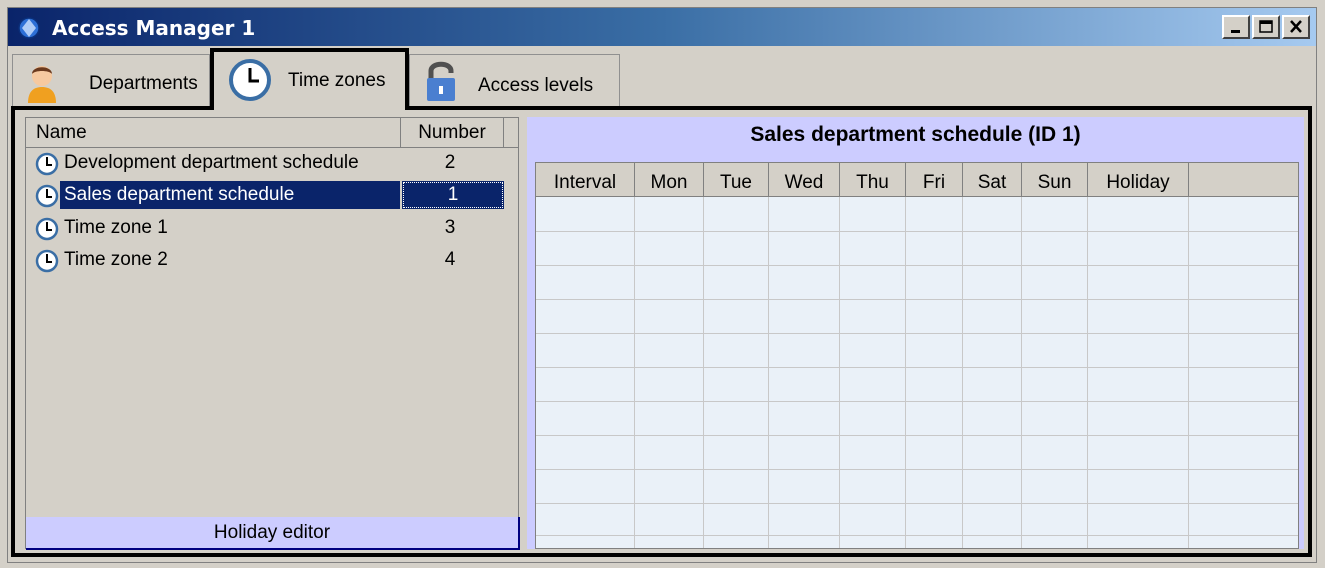  What do you see at coordinates (915, 134) in the screenshot?
I see `schedule-title: Sales department schedule (ID 1)` at bounding box center [915, 134].